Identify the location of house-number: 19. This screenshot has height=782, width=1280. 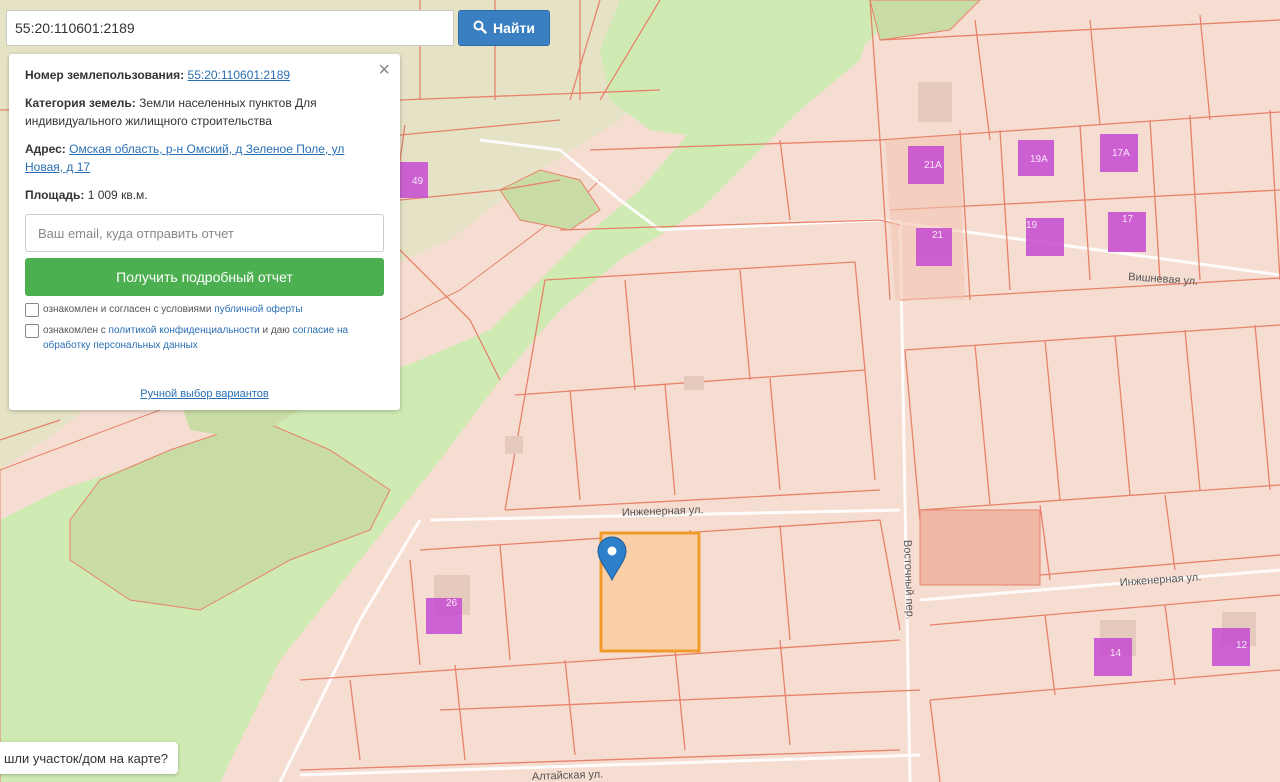
(1032, 225).